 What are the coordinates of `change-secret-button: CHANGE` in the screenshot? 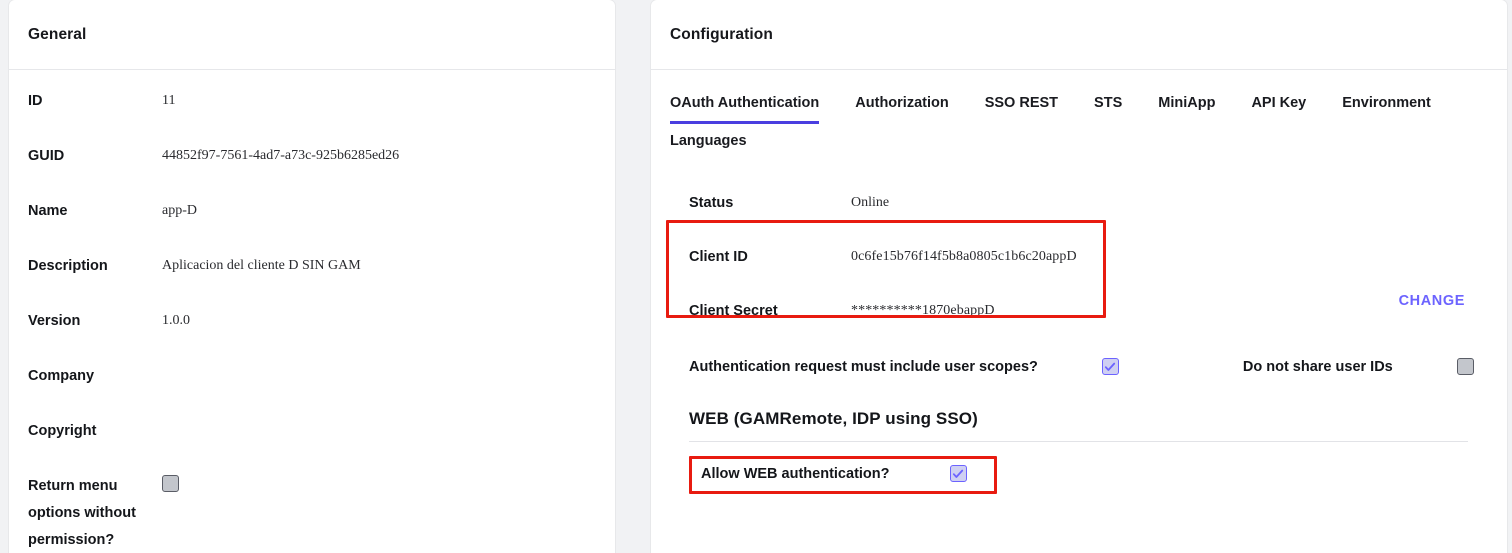 It's located at (1432, 301).